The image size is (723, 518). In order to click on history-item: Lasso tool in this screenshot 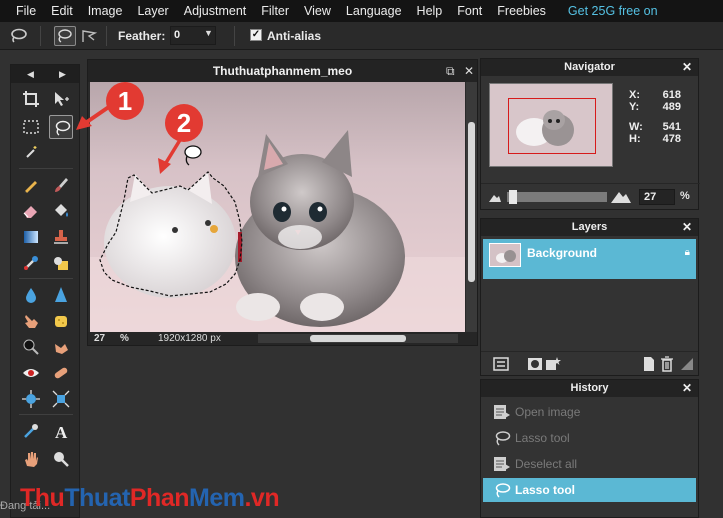, I will do `click(589, 438)`.